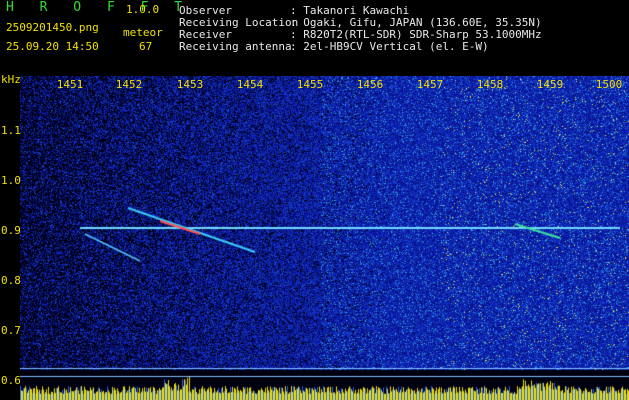 The height and width of the screenshot is (400, 629). Describe the element at coordinates (129, 84) in the screenshot. I see `x-tick: 1452` at that location.